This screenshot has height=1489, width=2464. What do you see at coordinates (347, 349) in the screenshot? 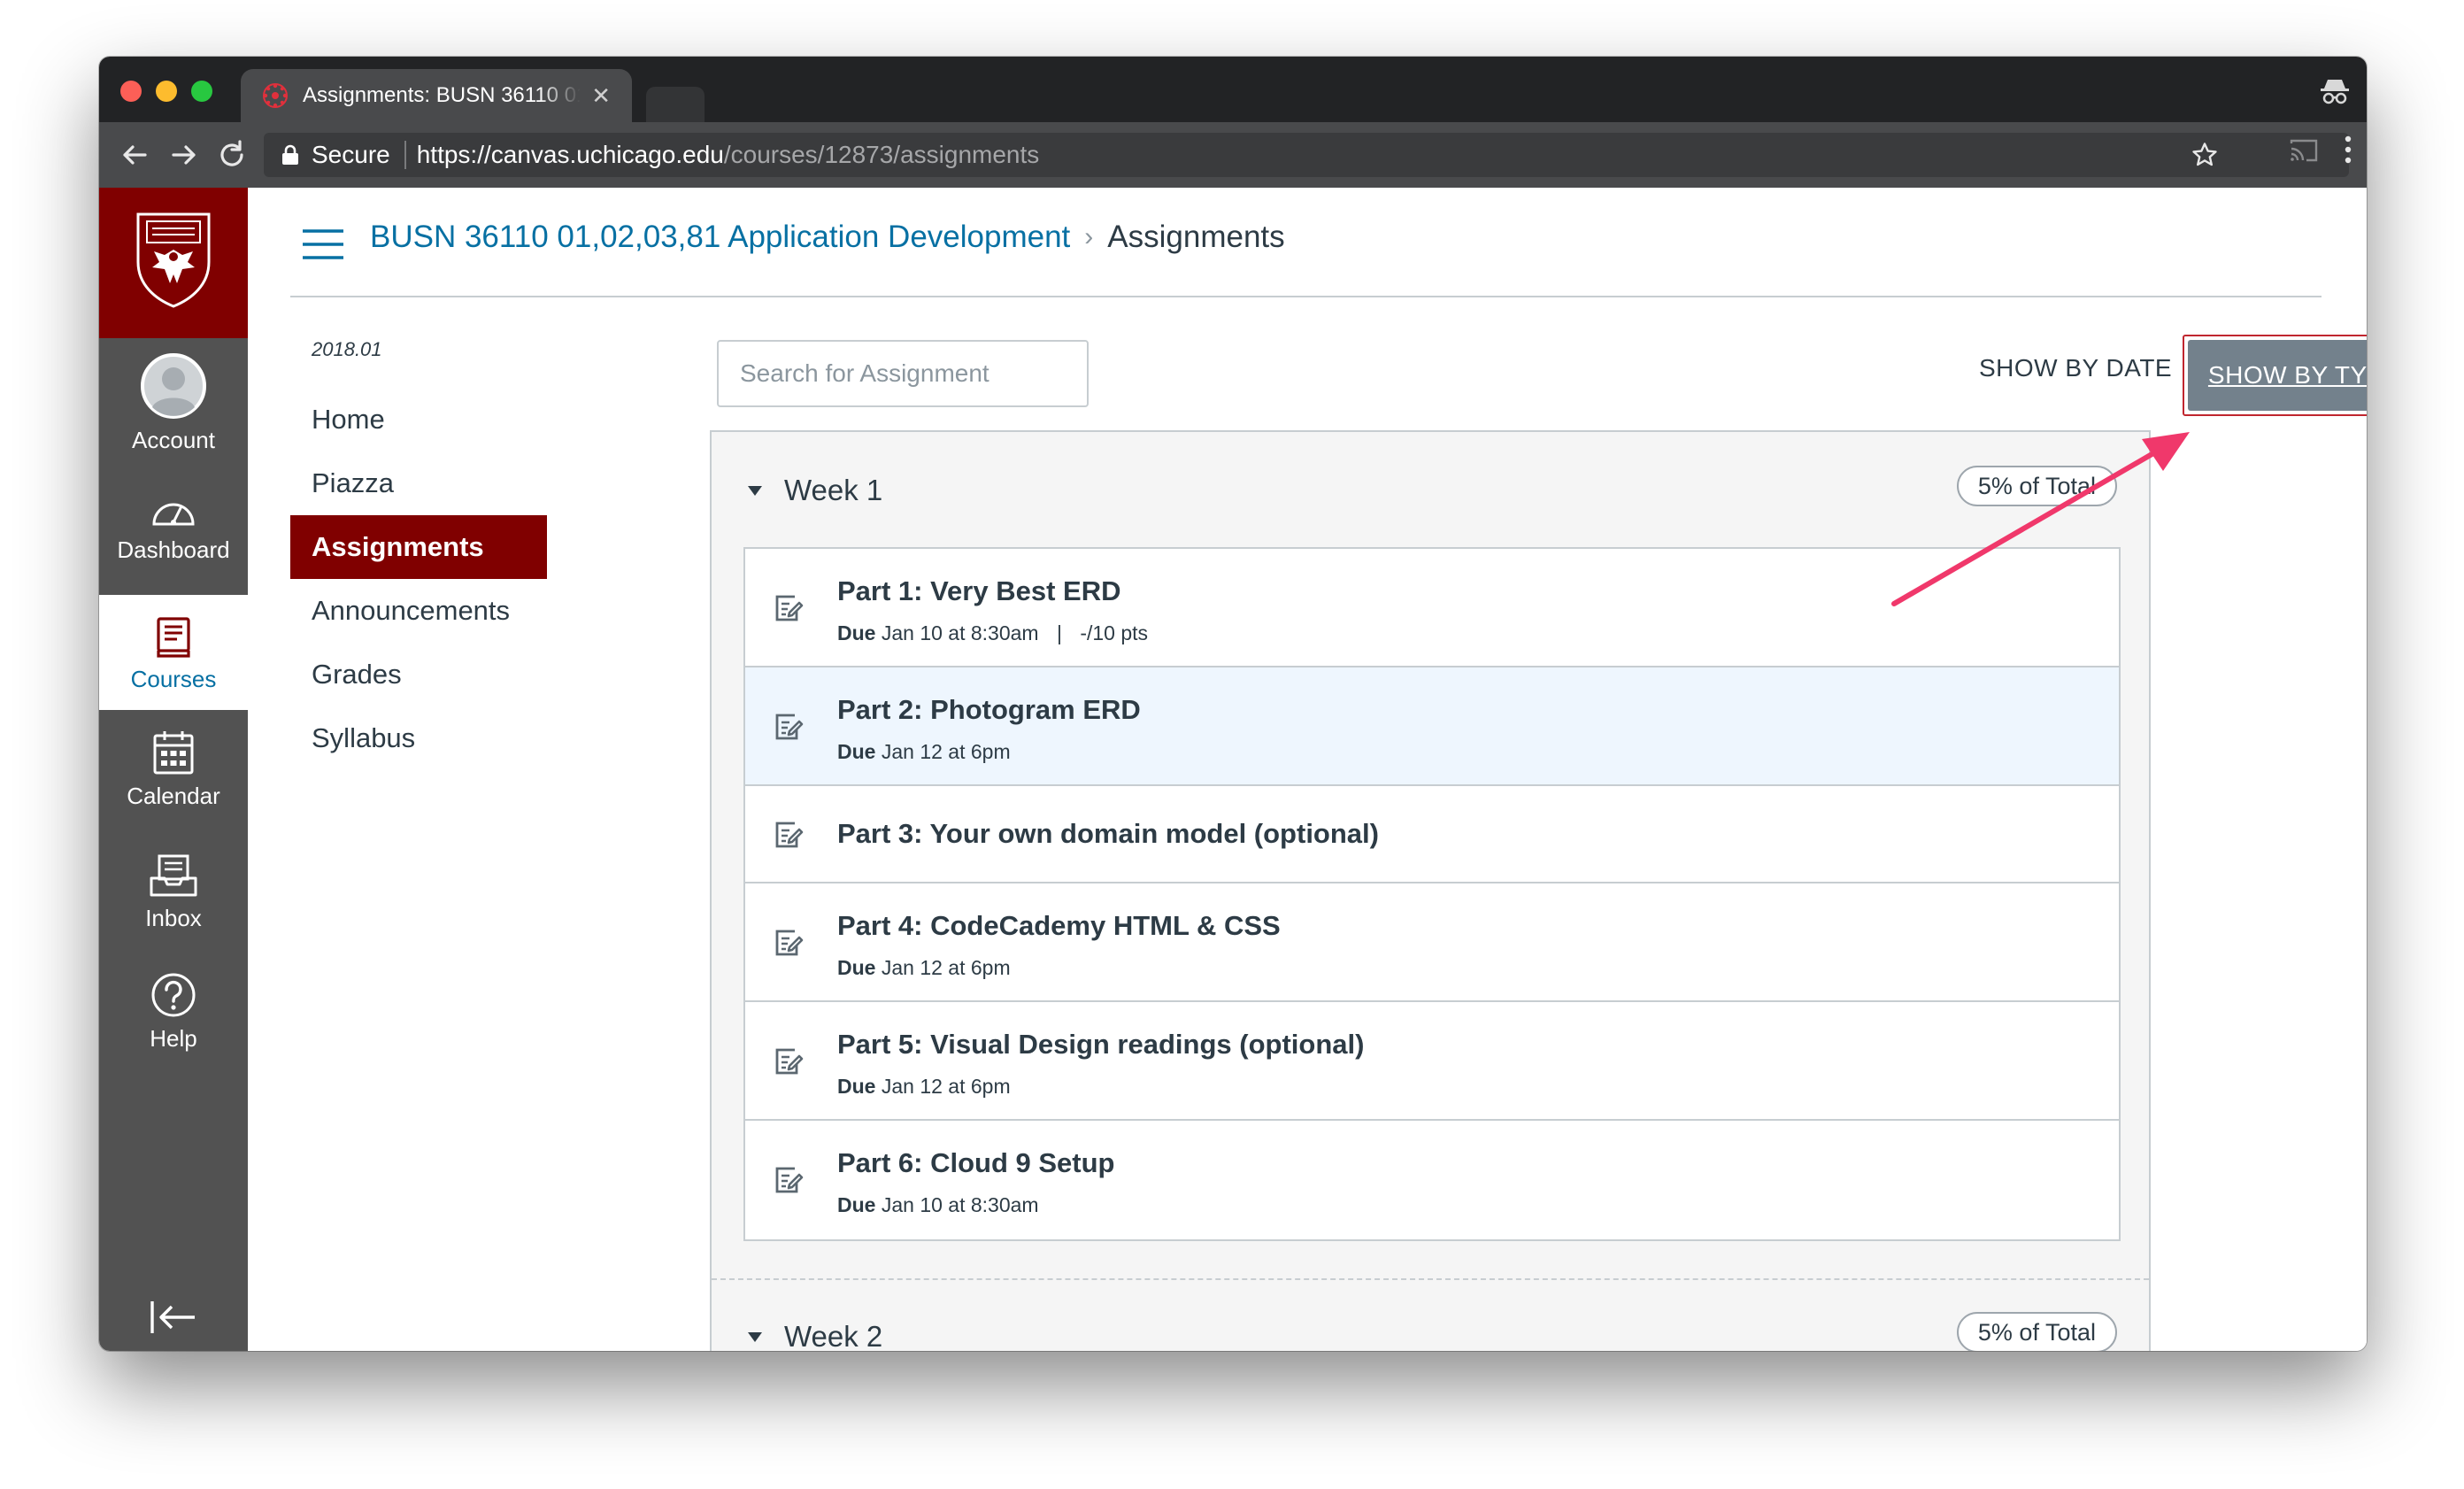
I see `course-term: 2018.01` at bounding box center [347, 349].